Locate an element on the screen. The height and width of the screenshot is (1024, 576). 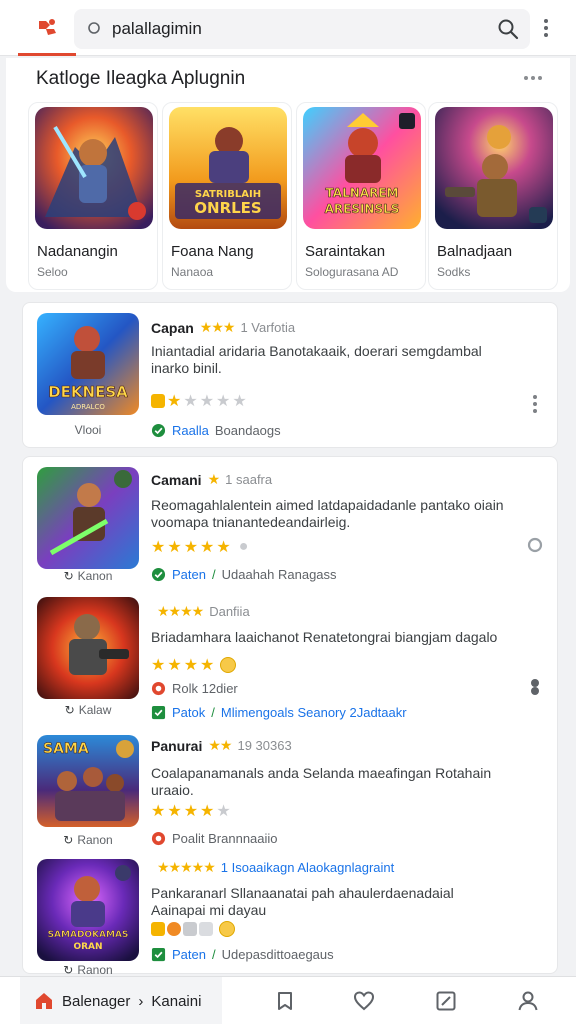
star-rating: ★ ★ ★ ★ ★ ● is located at coordinates (199, 547).